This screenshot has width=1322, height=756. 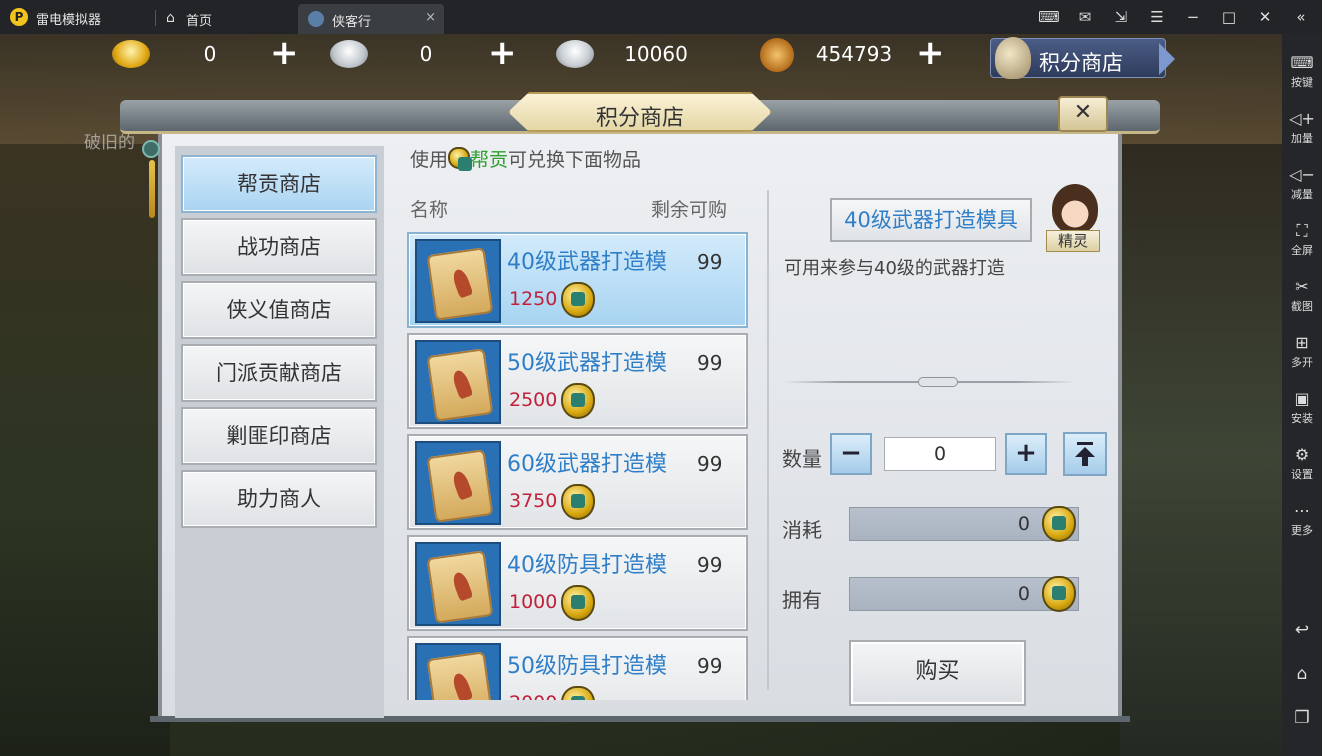 What do you see at coordinates (577, 482) in the screenshot?
I see `list-item: 60级武器打造模 99 3750` at bounding box center [577, 482].